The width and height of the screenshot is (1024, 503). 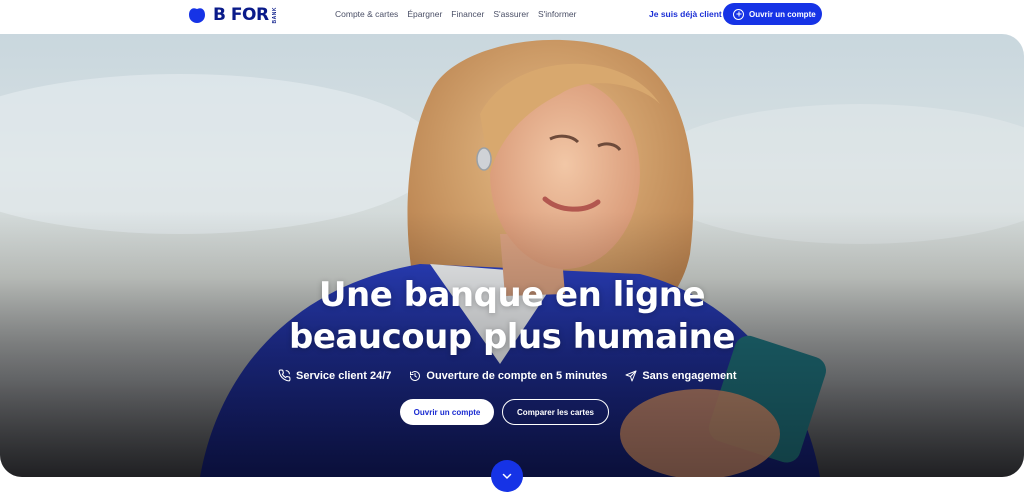 What do you see at coordinates (447, 412) in the screenshot?
I see `hero-open-account-button: Ouvrir un compte` at bounding box center [447, 412].